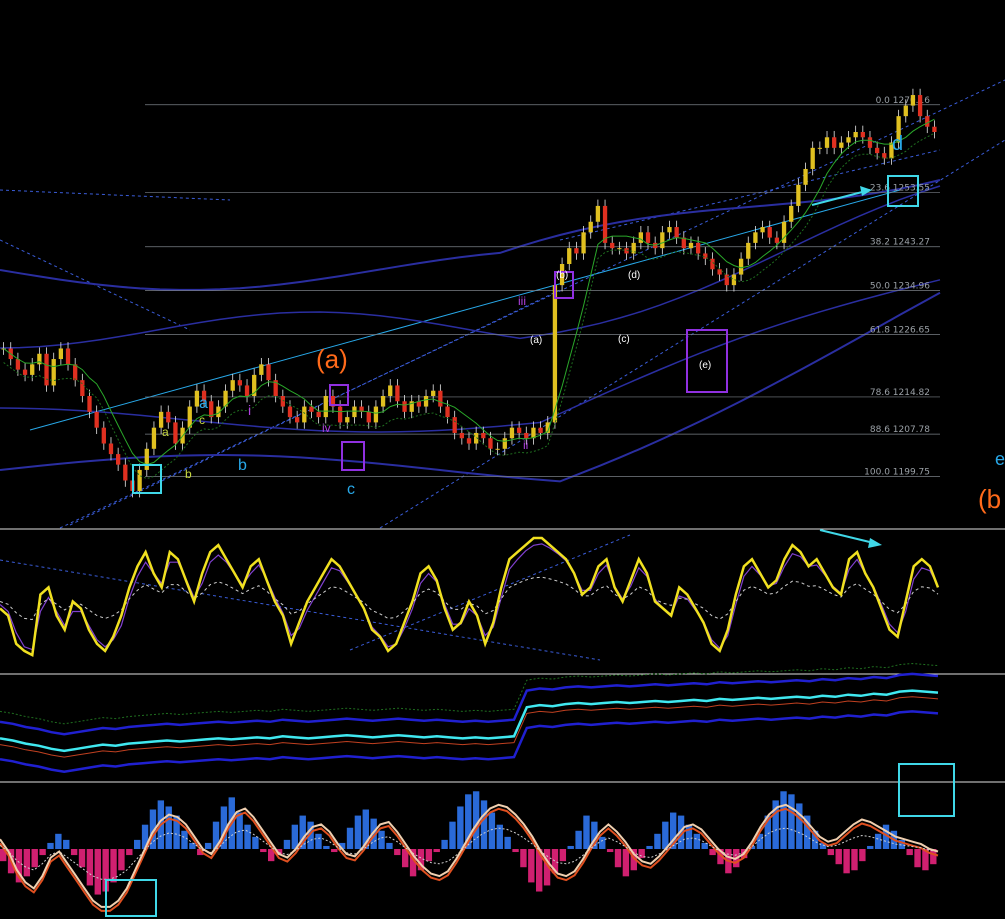  What do you see at coordinates (326, 428) in the screenshot?
I see `wave-label: iv` at bounding box center [326, 428].